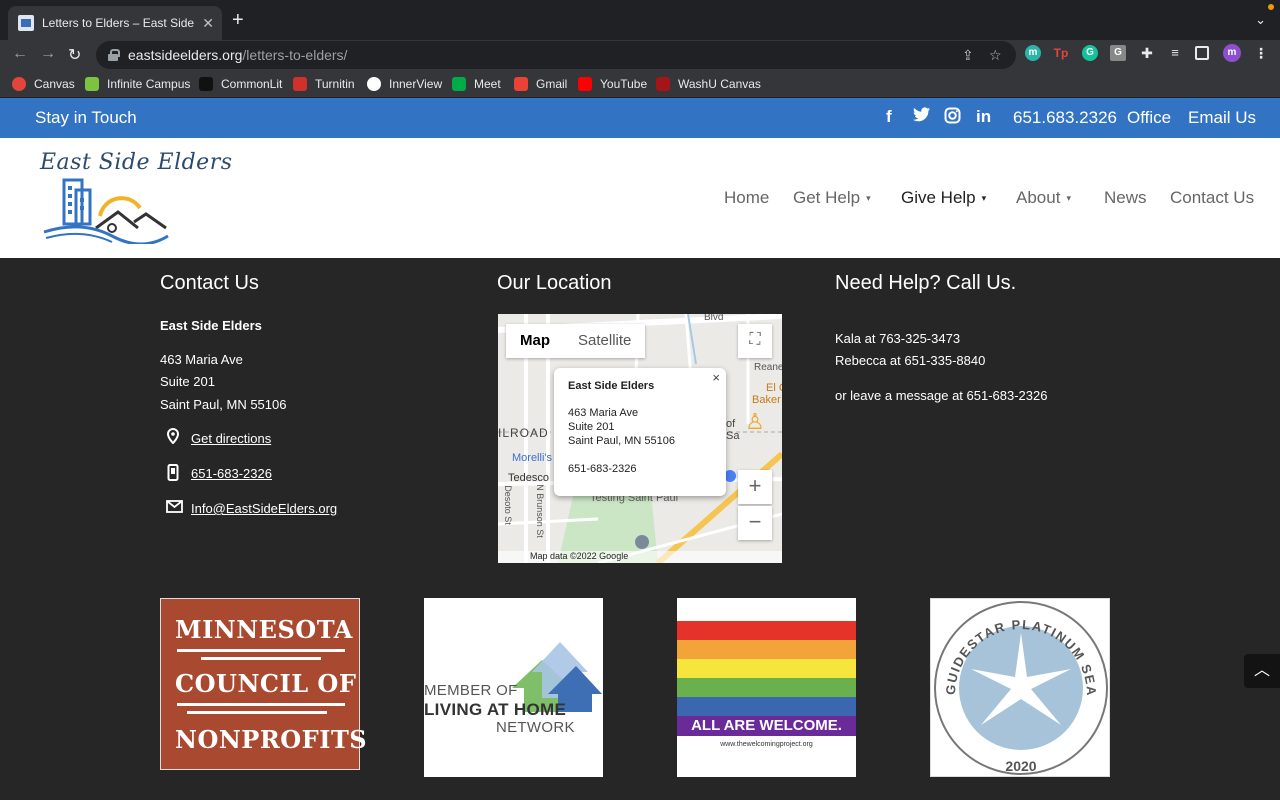 This screenshot has height=800, width=1280. Describe the element at coordinates (1202, 53) in the screenshot. I see `side-panel-icon` at that location.